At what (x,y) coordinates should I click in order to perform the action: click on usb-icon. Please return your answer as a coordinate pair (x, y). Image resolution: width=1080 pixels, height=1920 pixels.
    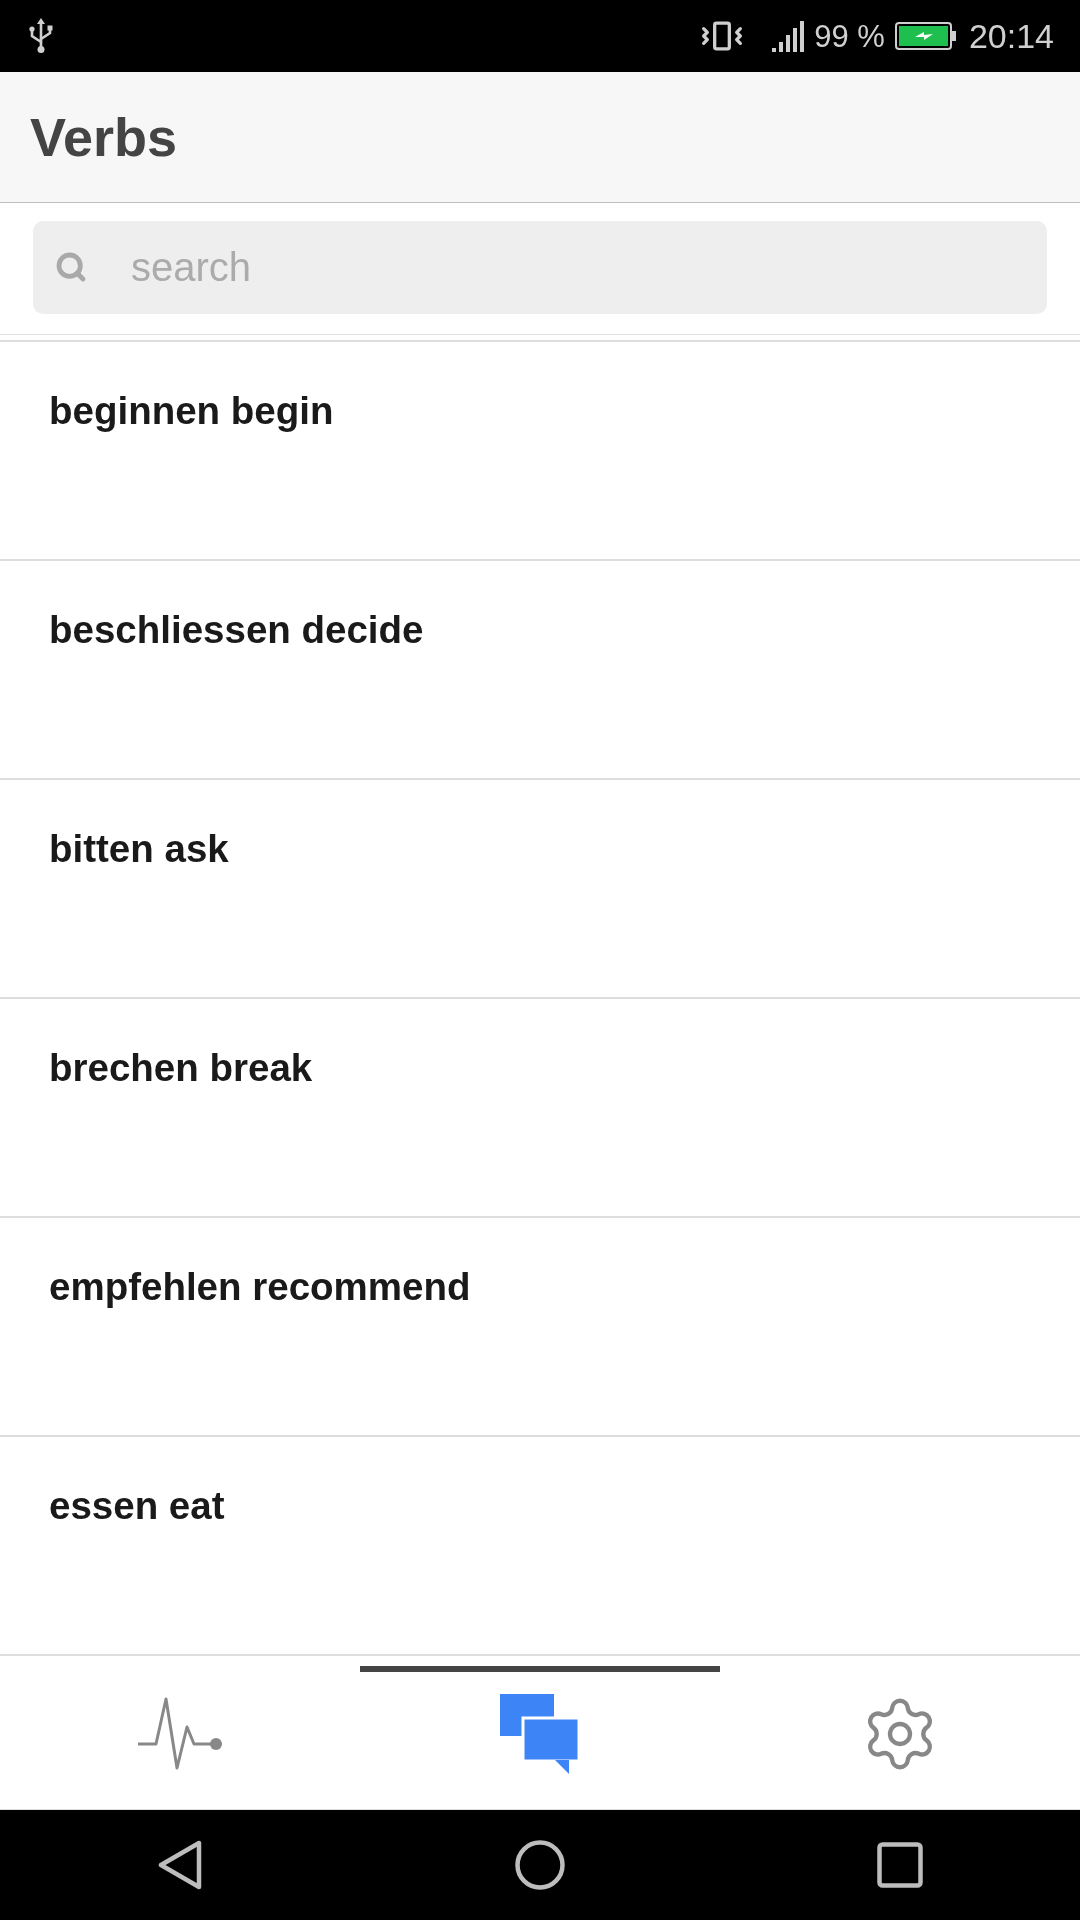
    Looking at the image, I should click on (41, 36).